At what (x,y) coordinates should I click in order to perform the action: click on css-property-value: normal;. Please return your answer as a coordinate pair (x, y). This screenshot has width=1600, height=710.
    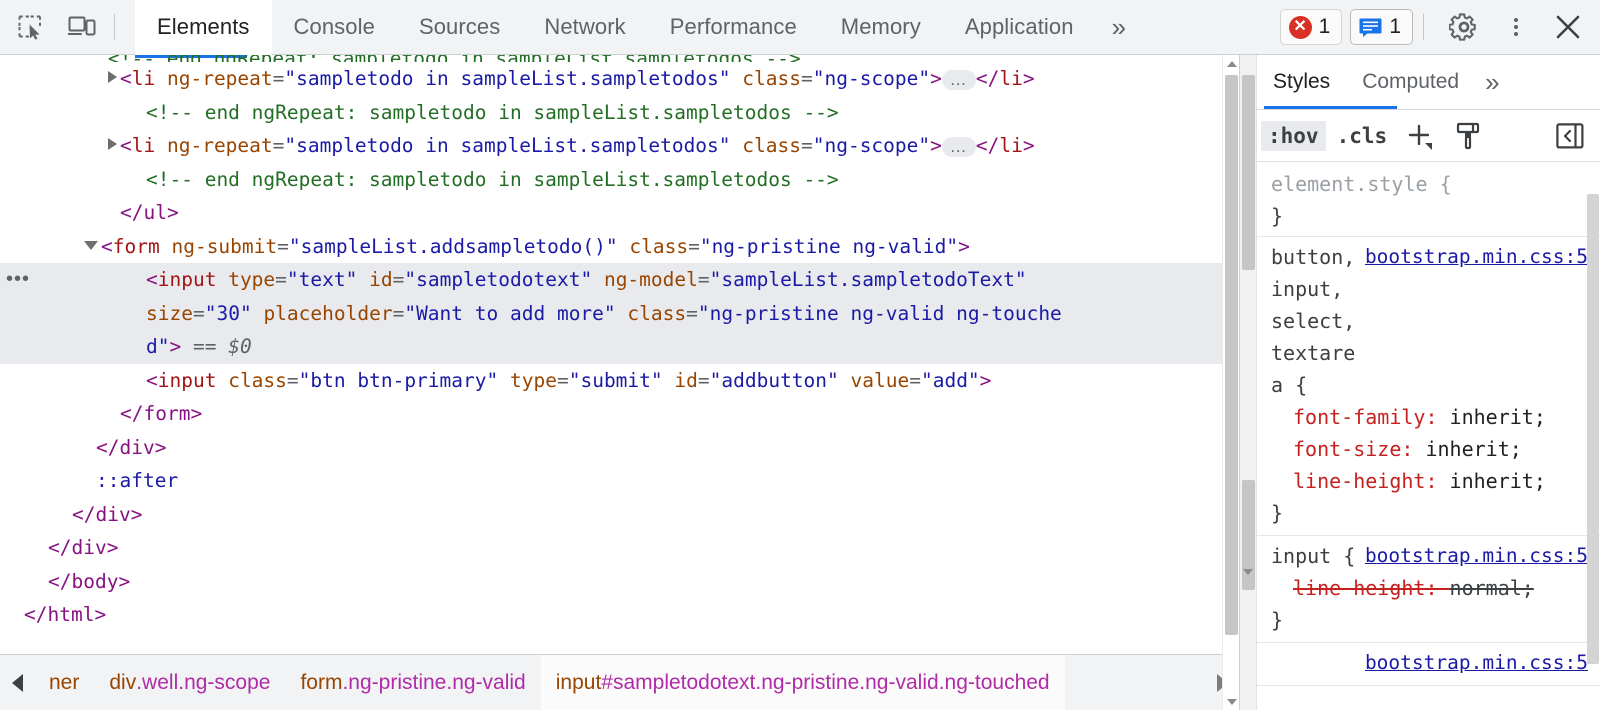
    Looking at the image, I should click on (1492, 588).